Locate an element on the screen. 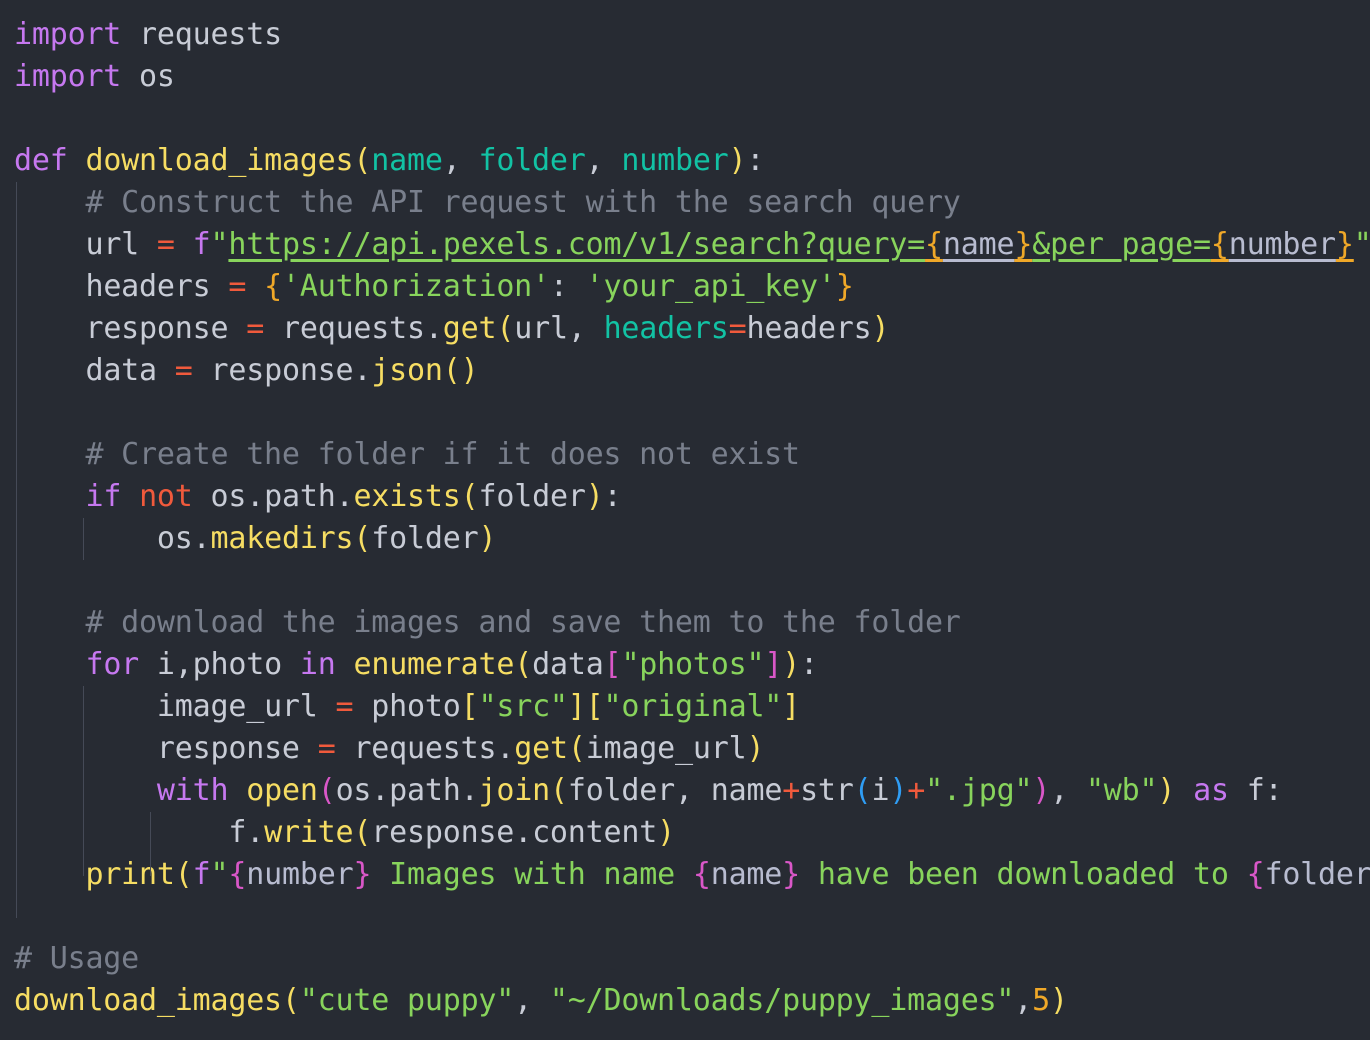 The width and height of the screenshot is (1370, 1040). code-token: write is located at coordinates (309, 832).